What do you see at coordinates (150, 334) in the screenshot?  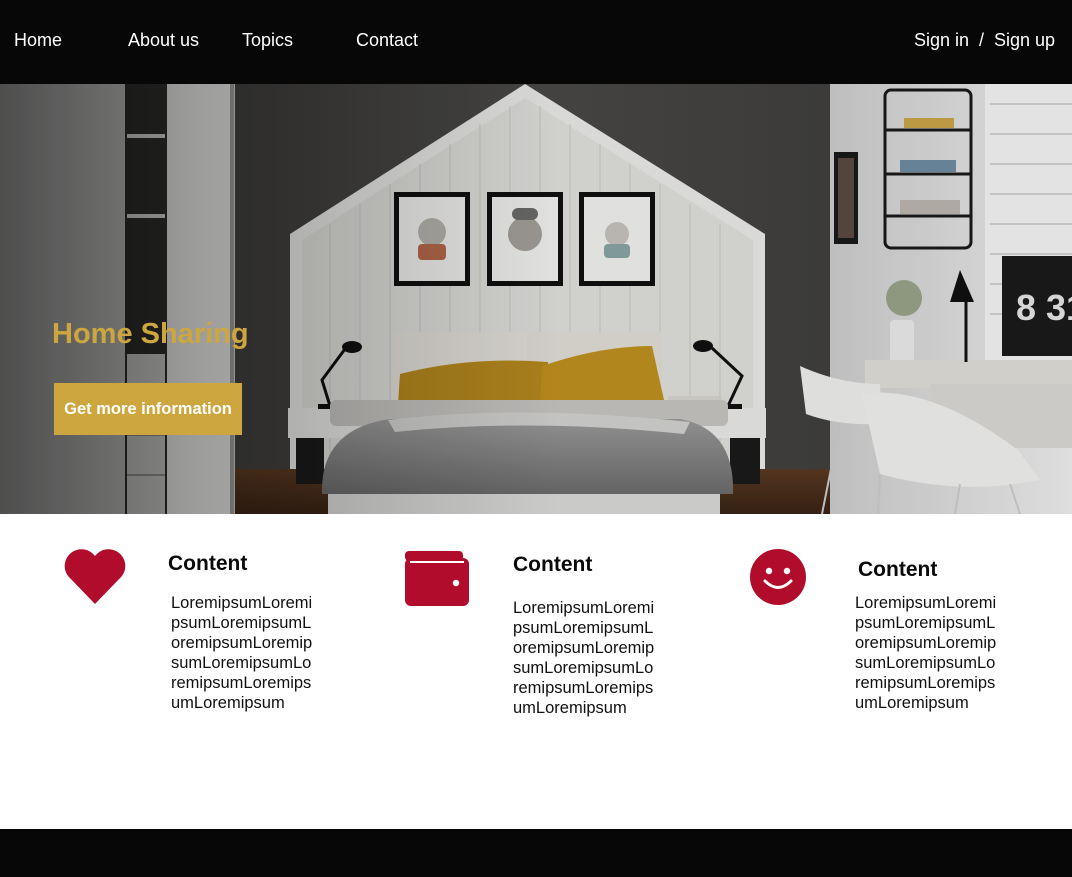 I see `hero-title: Home Sharing` at bounding box center [150, 334].